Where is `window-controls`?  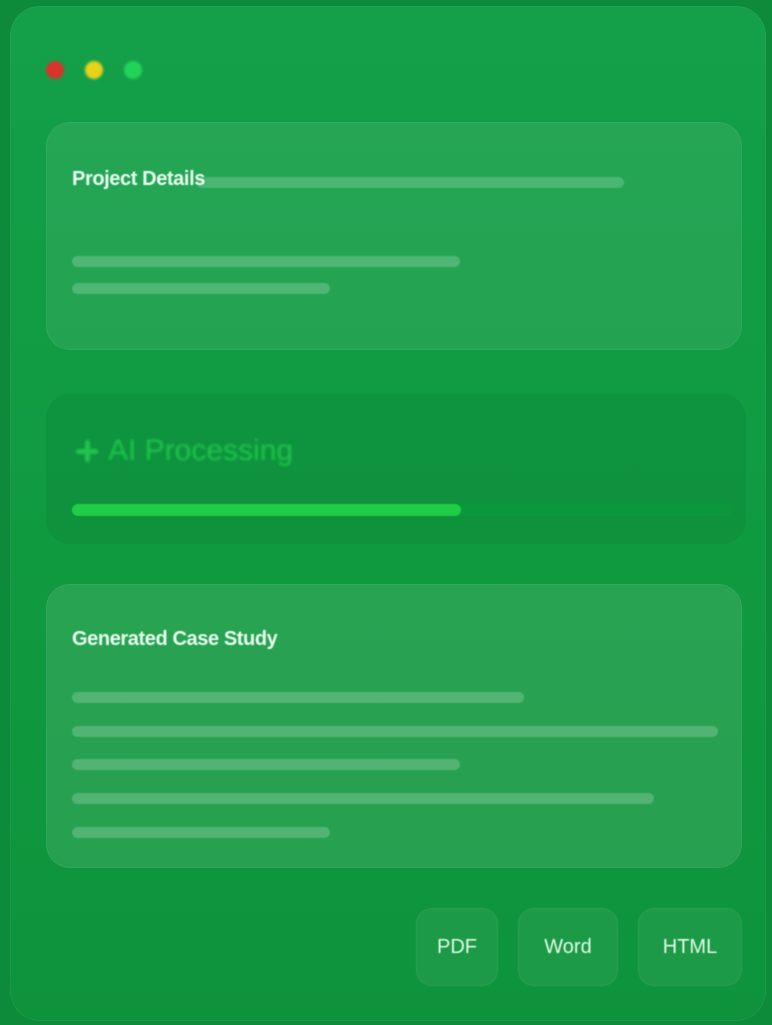
window-controls is located at coordinates (94, 70).